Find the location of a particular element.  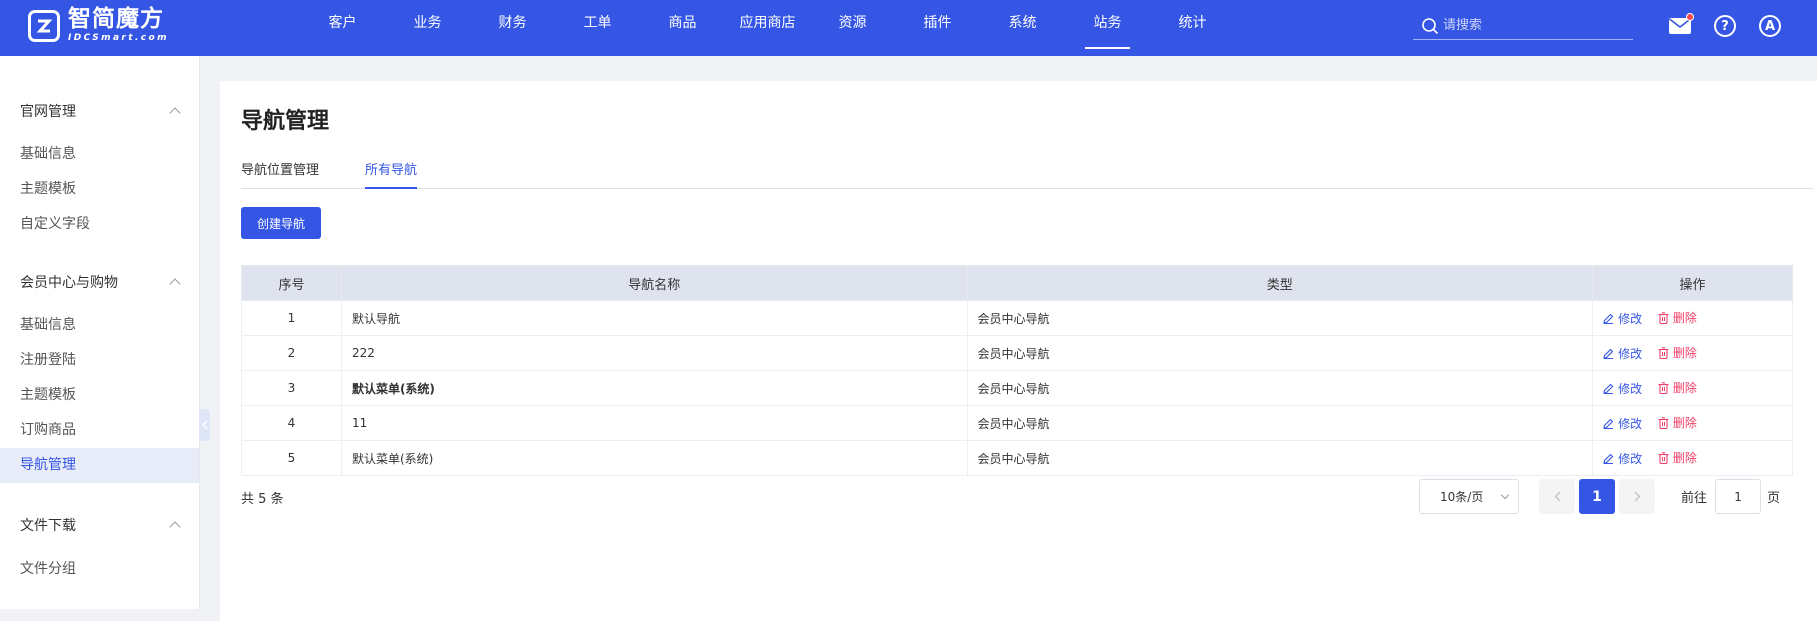

brand-logo: 智简魔方 IDCSmart.com is located at coordinates (98, 25).